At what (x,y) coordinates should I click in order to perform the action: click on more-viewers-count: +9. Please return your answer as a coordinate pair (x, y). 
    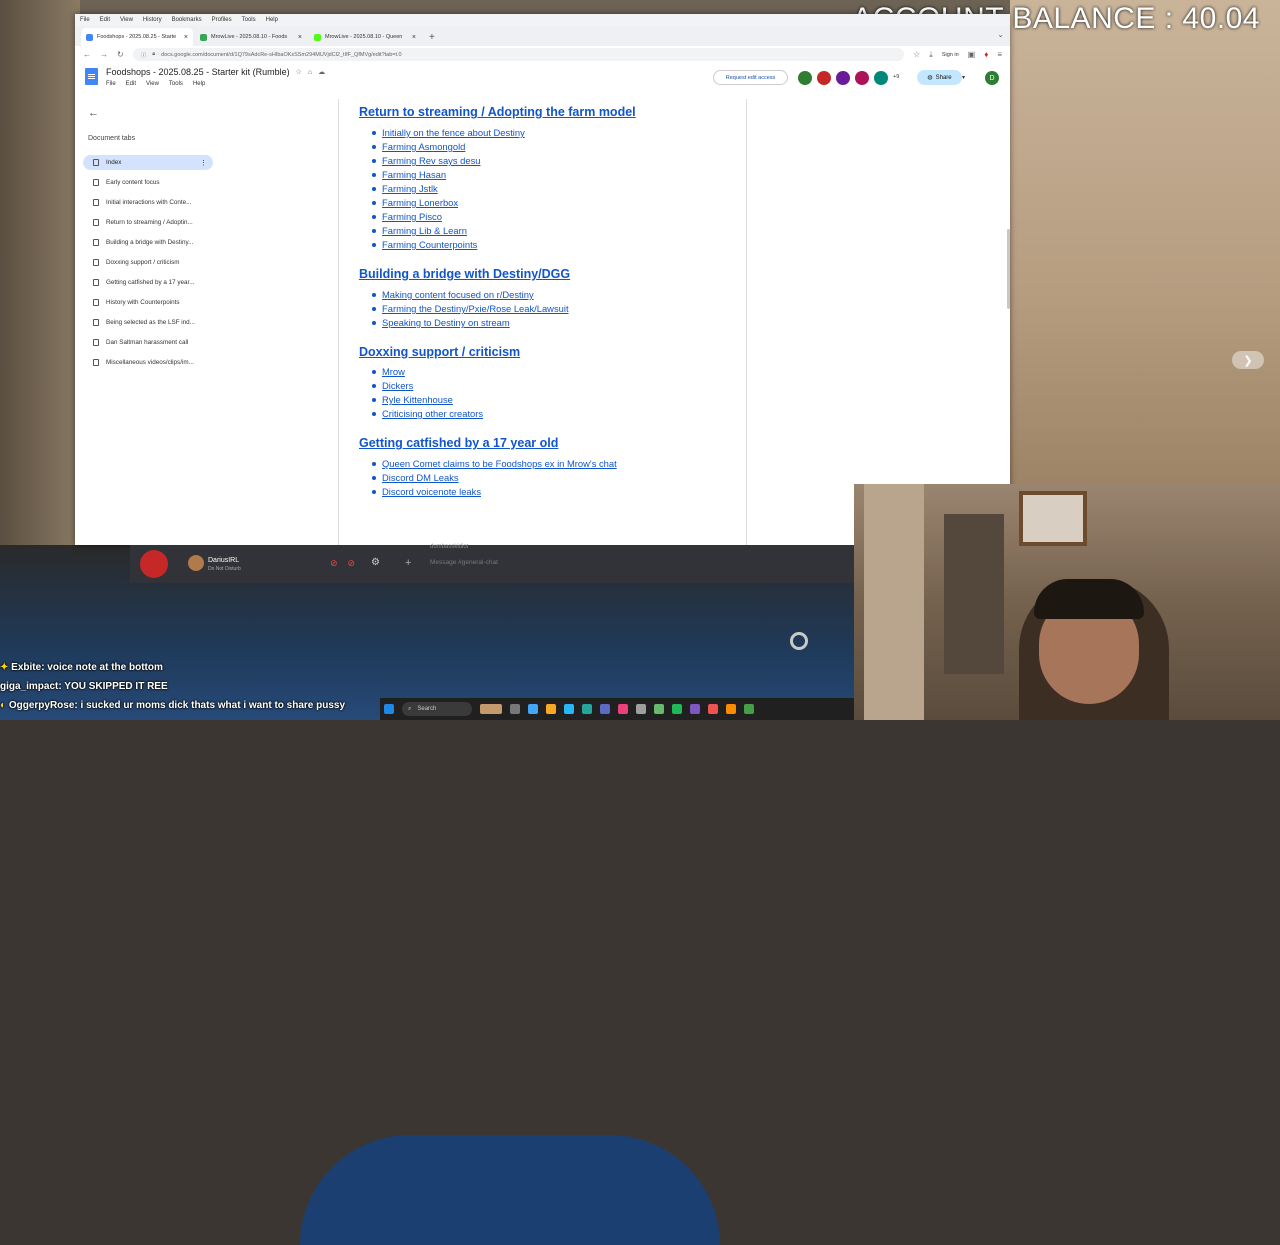
    Looking at the image, I should click on (896, 77).